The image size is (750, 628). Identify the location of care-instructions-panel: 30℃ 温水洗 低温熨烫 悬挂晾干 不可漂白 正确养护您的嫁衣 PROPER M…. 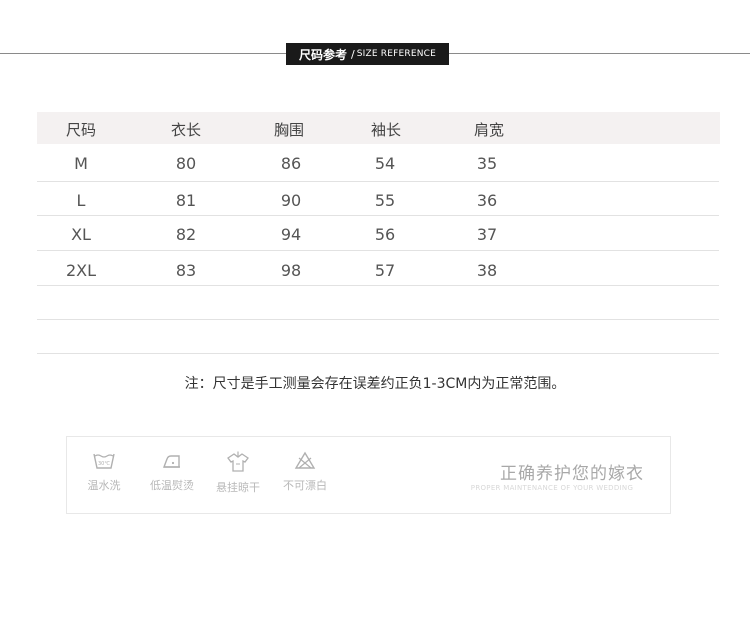
(368, 475).